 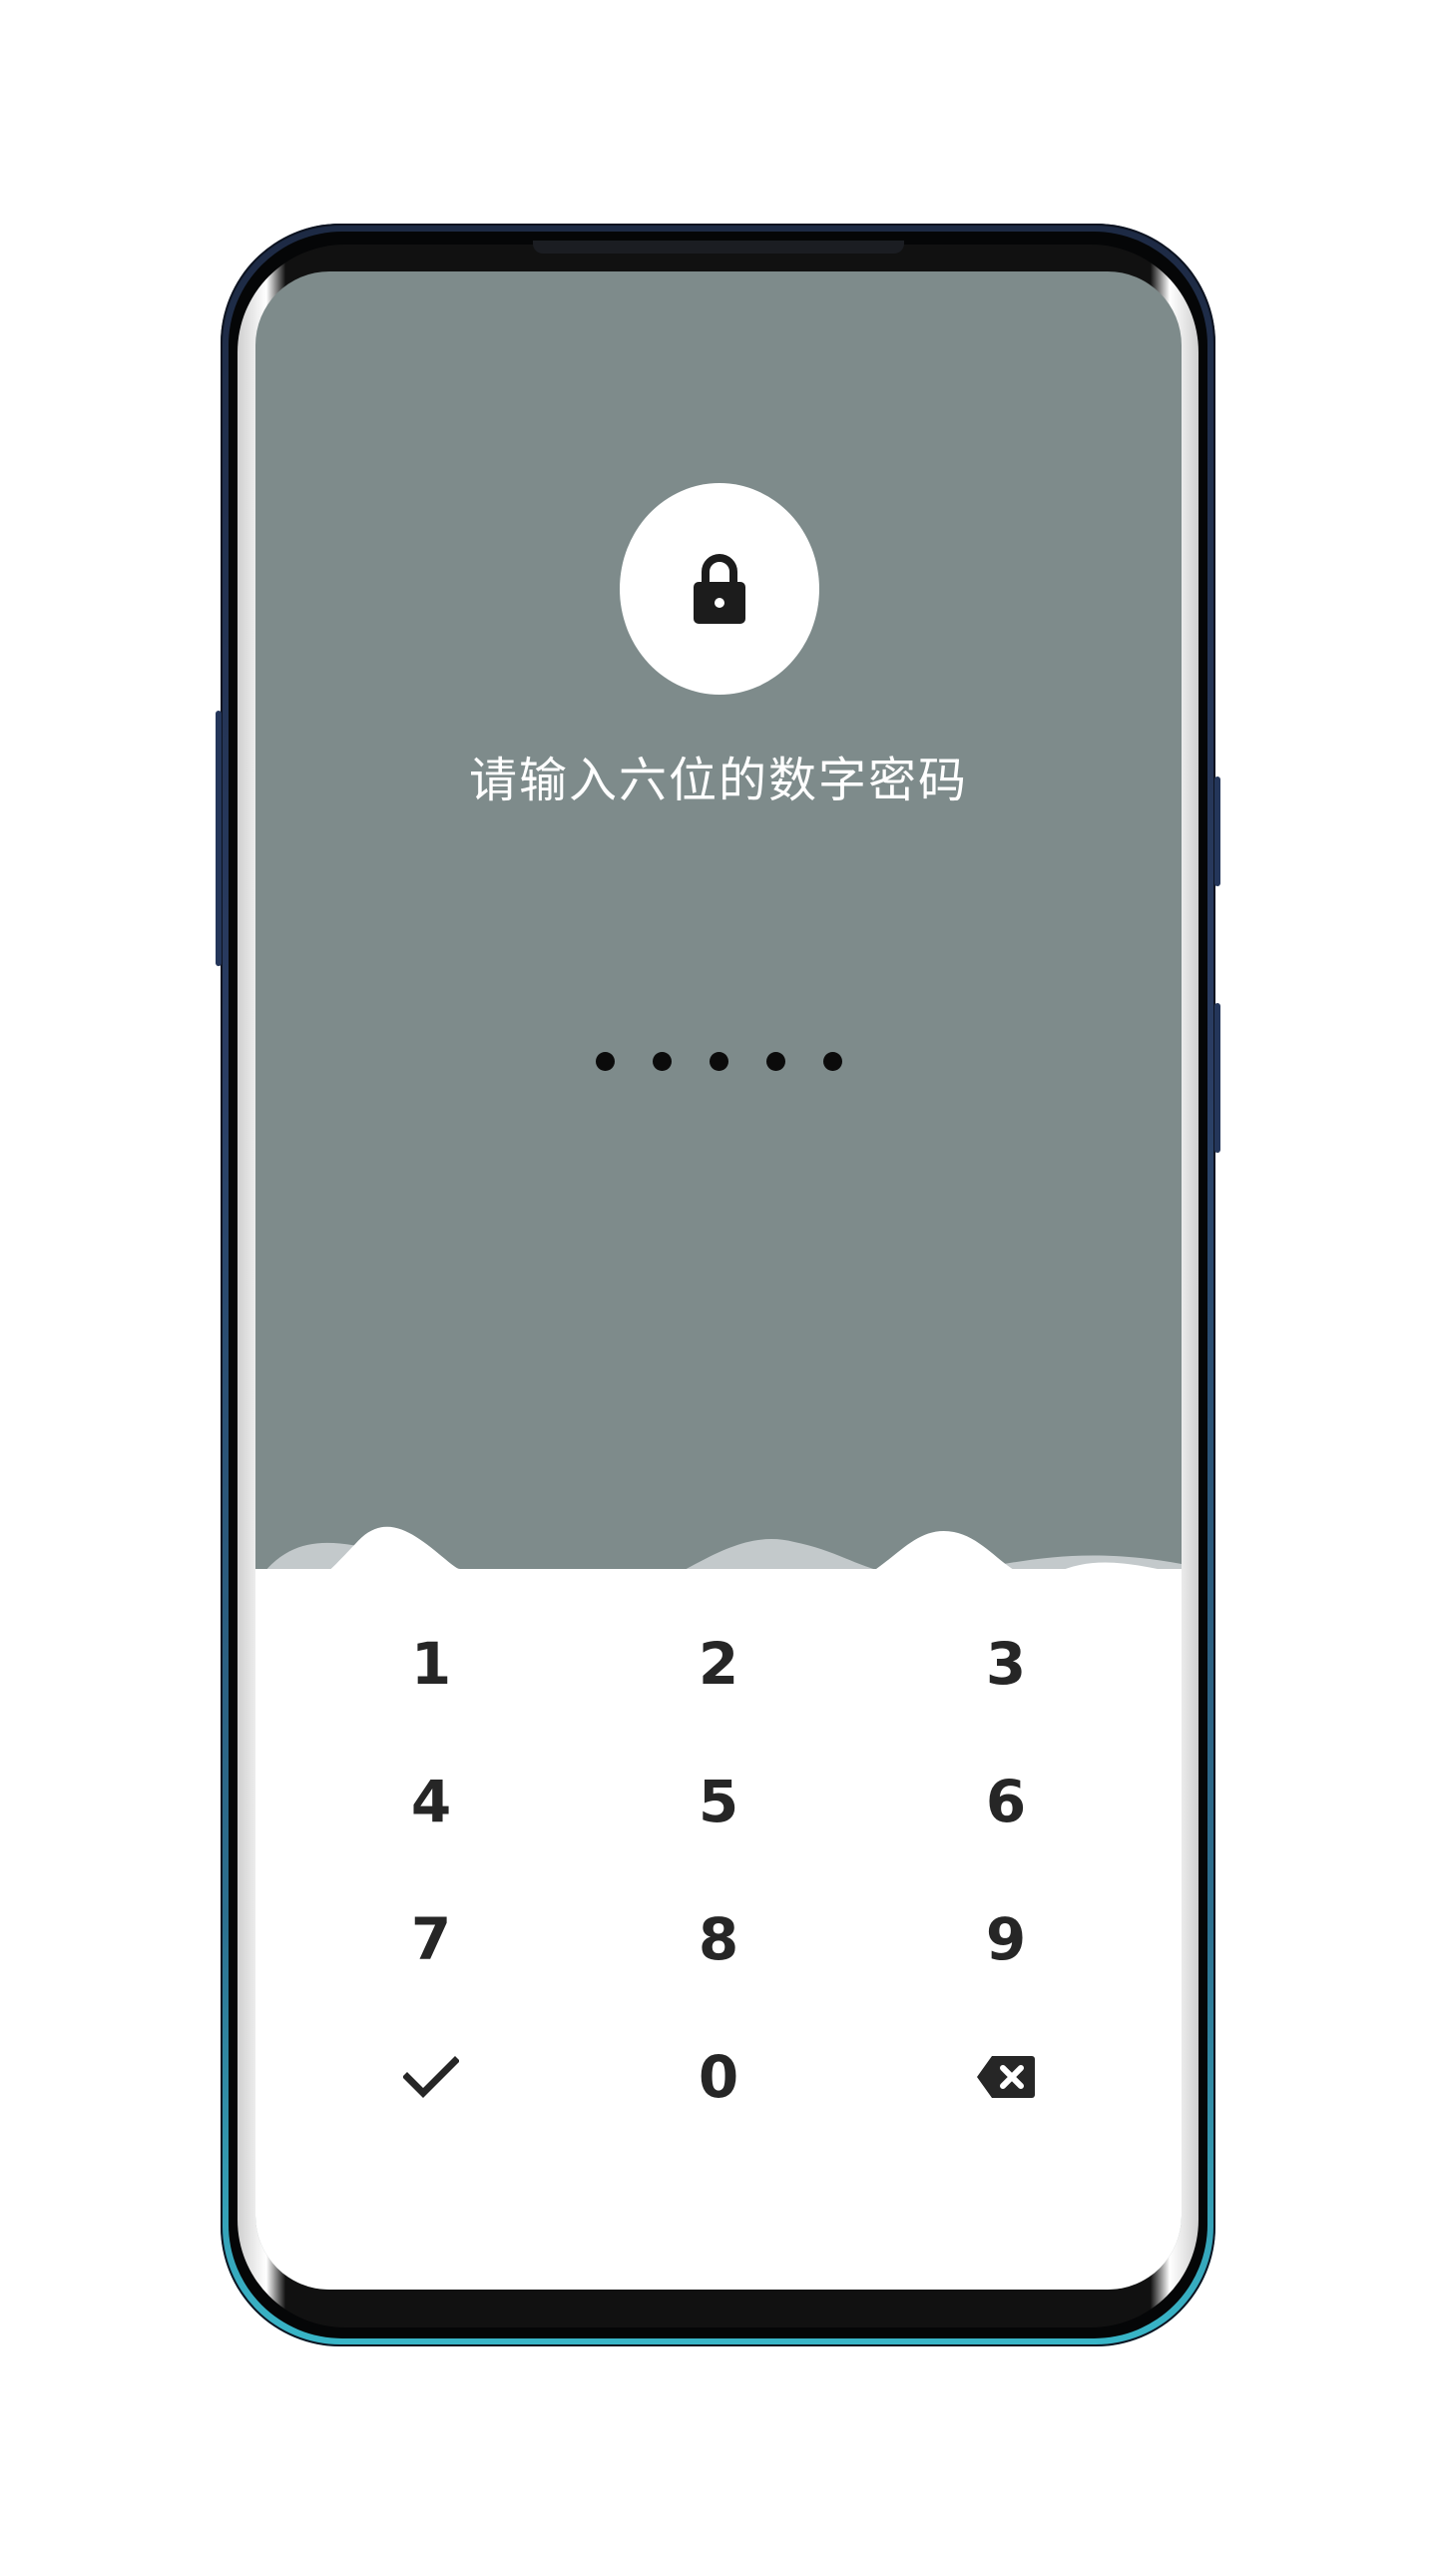 What do you see at coordinates (1006, 1664) in the screenshot?
I see `key-3: 3` at bounding box center [1006, 1664].